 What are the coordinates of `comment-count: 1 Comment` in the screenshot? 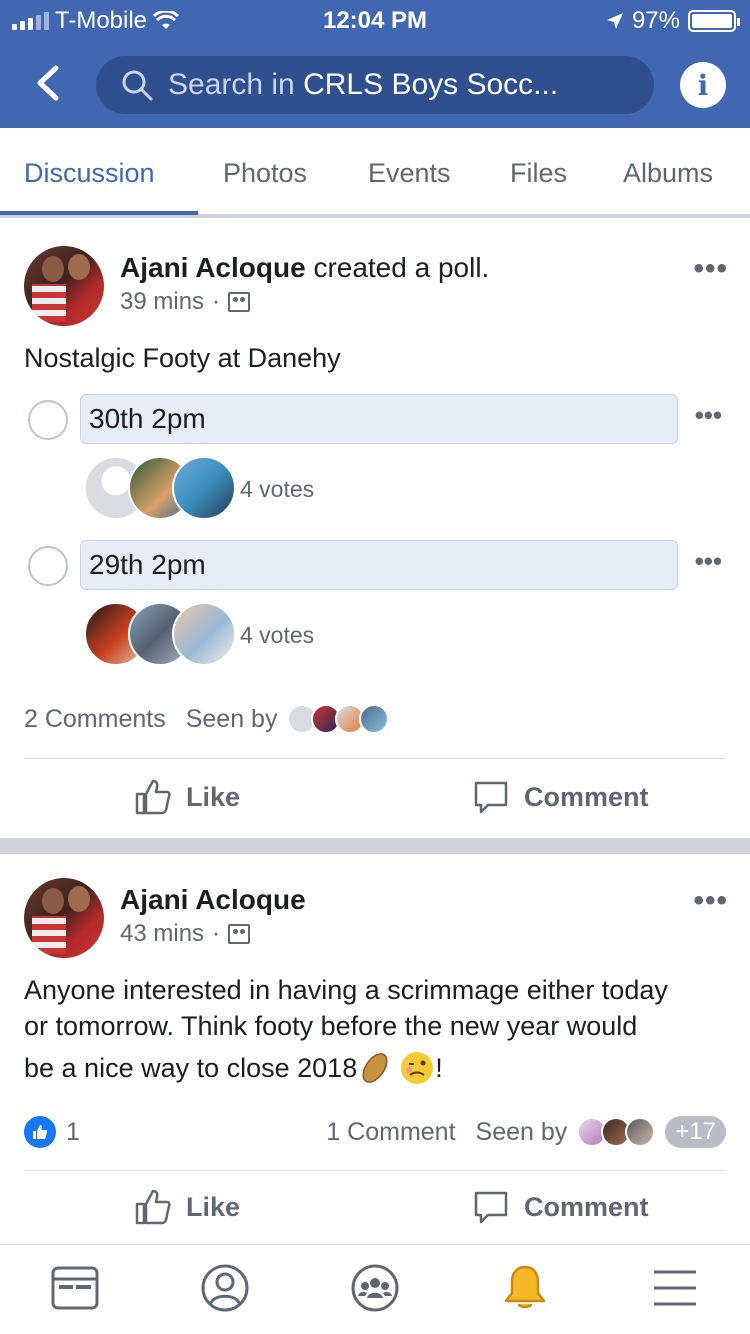 It's located at (390, 1132).